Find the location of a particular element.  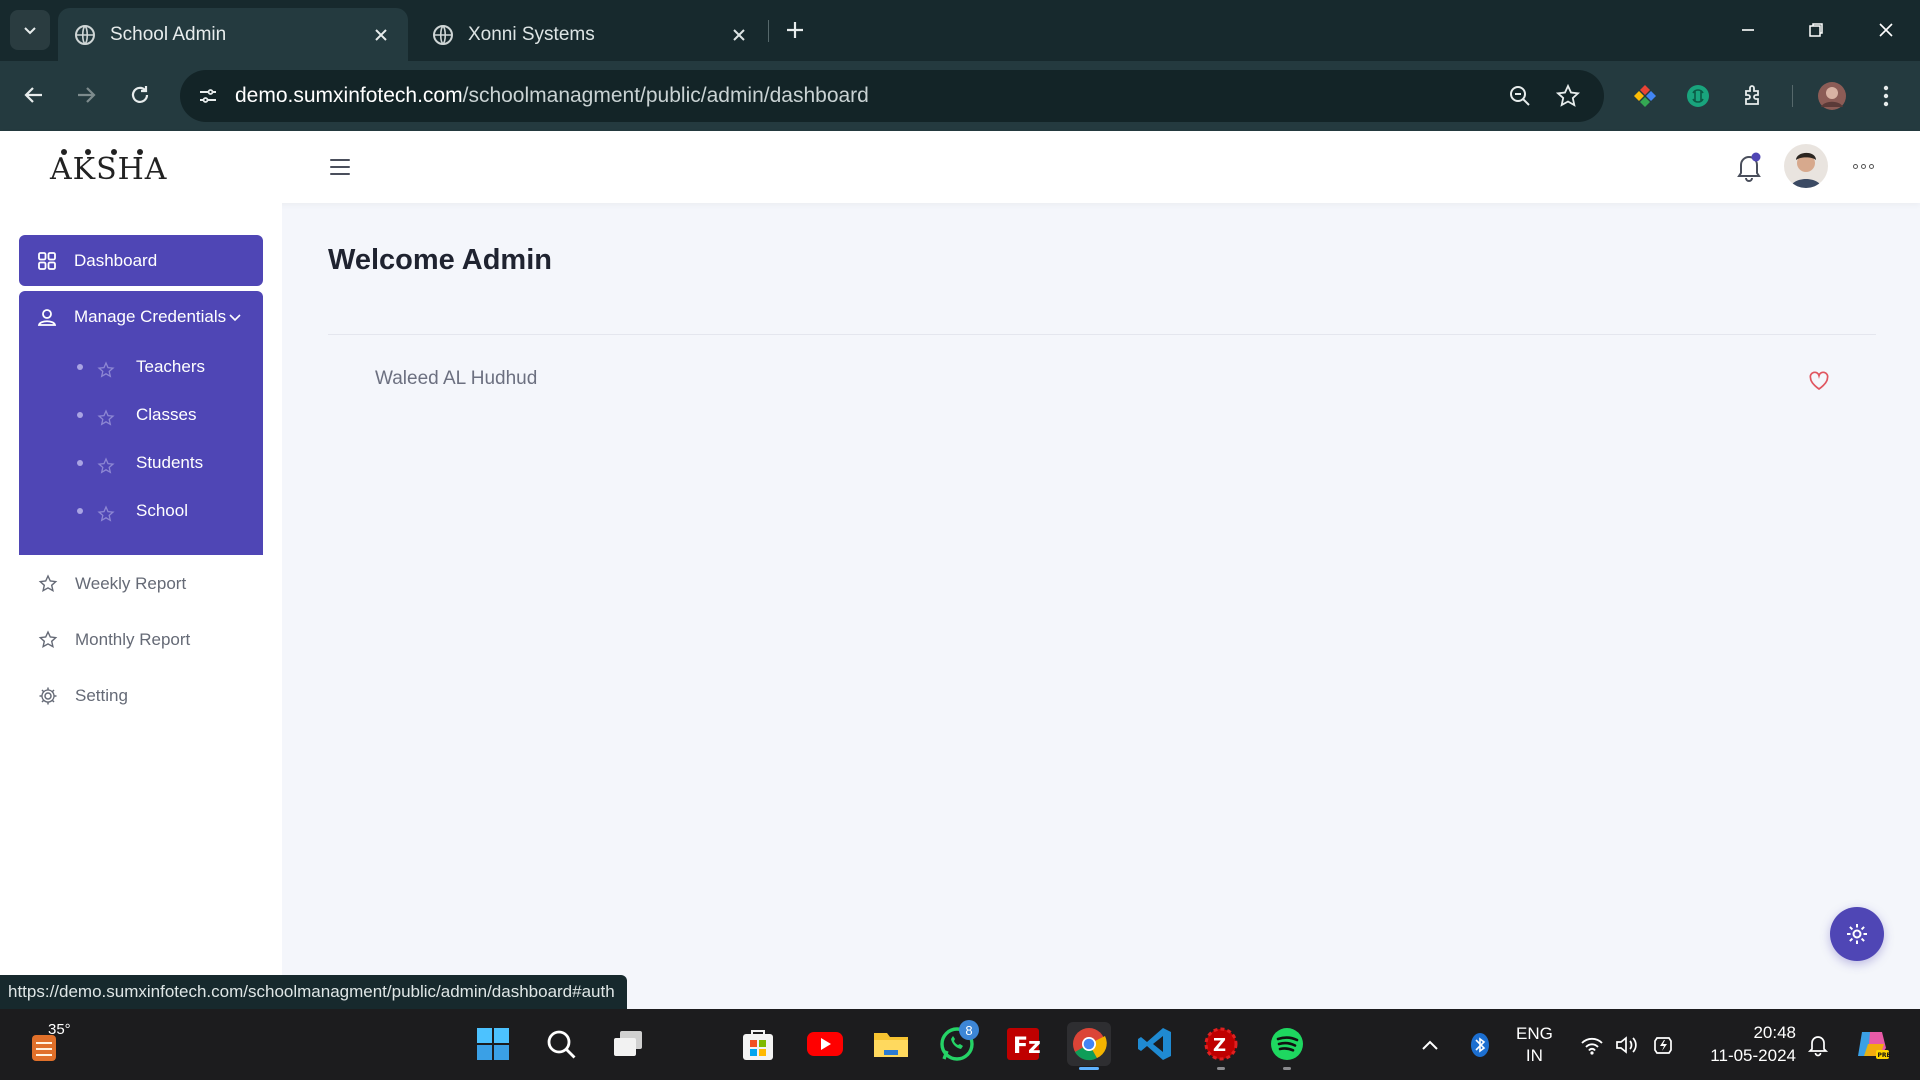

sidebar-item-label: Manage Credentials is located at coordinates (150, 316).